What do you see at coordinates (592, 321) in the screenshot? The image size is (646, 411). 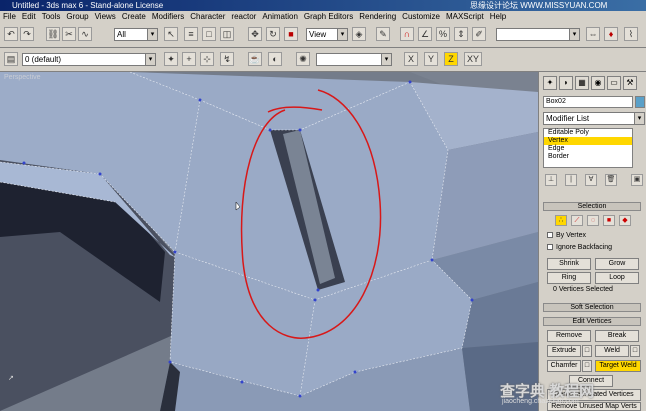 I see `edit-vertices-rollout: Edit Vertices` at bounding box center [592, 321].